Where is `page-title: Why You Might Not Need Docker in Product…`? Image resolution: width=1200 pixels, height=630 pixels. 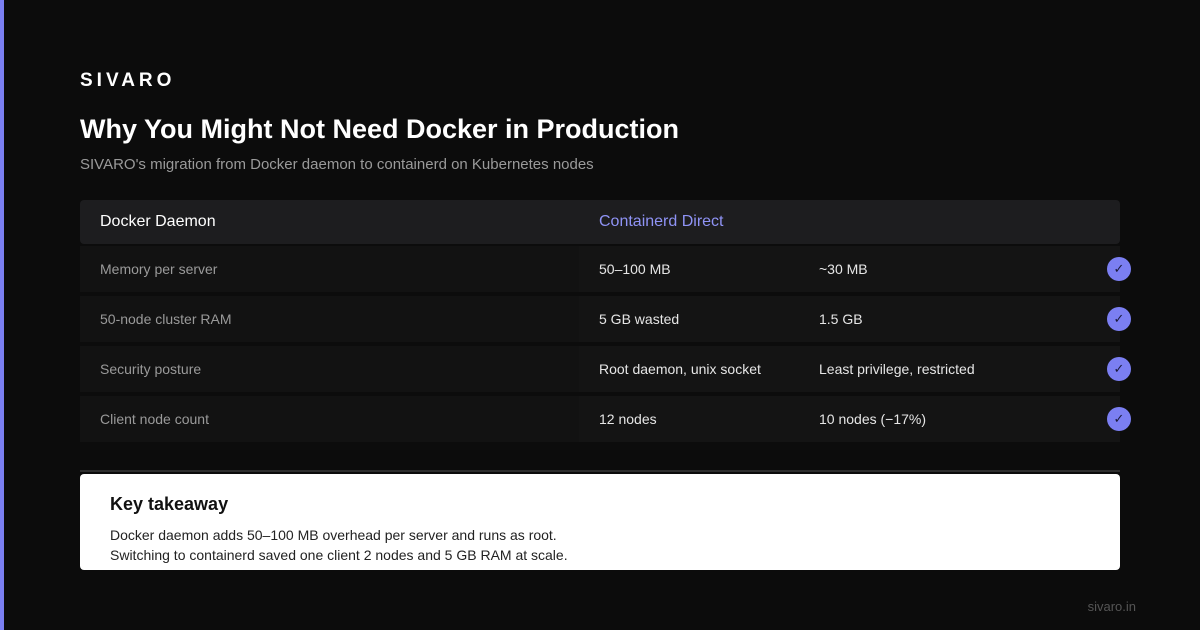
page-title: Why You Might Not Need Docker in Product… is located at coordinates (380, 129).